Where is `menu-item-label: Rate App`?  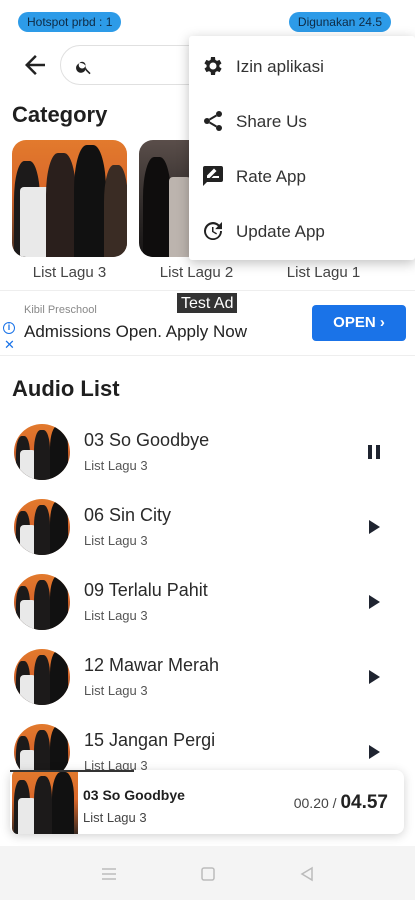
menu-item-label: Rate App is located at coordinates (271, 176).